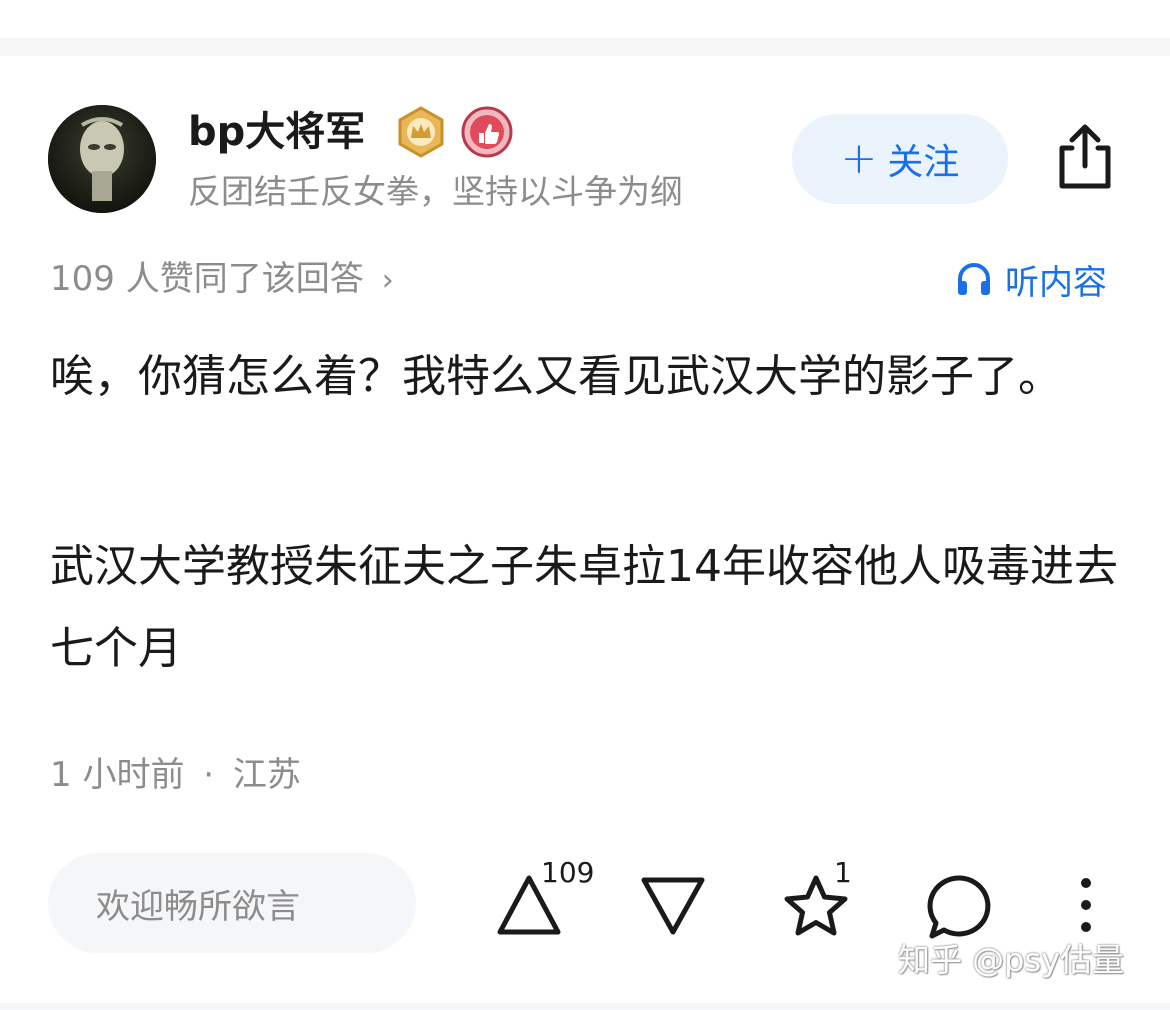 This screenshot has width=1170, height=1010. I want to click on bottom-divider, so click(585, 1006).